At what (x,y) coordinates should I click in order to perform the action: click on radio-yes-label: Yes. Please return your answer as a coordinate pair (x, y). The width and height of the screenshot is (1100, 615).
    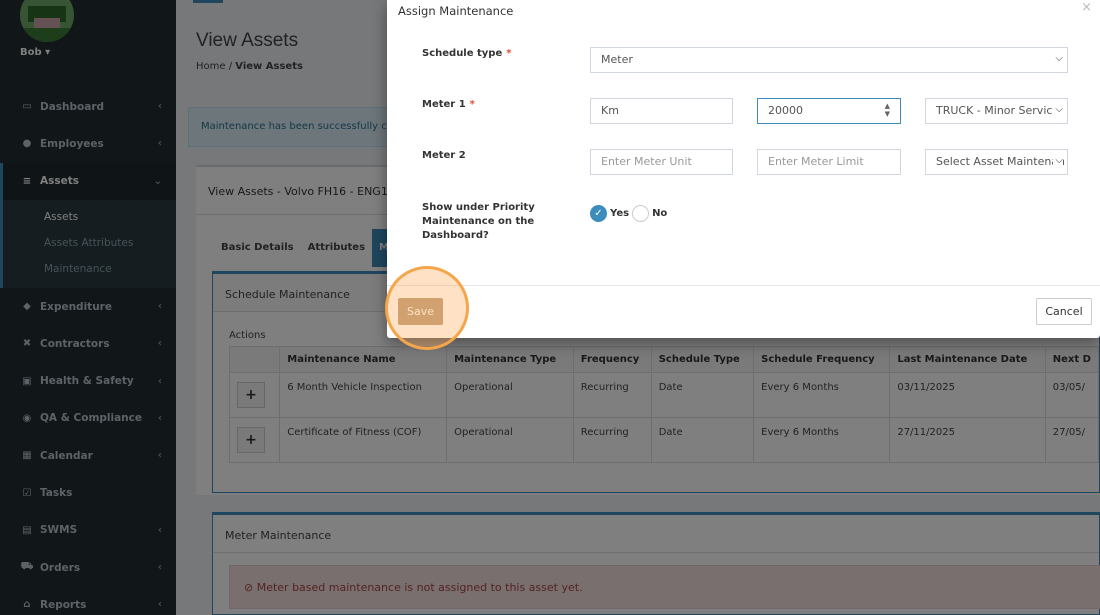
    Looking at the image, I should click on (619, 213).